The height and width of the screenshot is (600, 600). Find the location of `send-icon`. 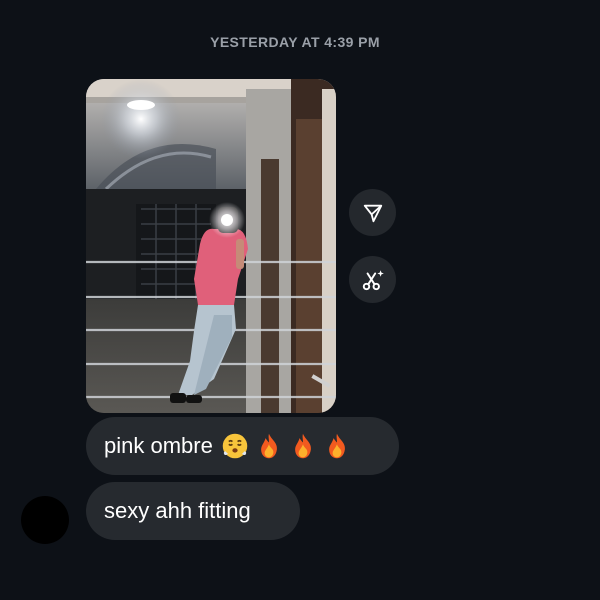

send-icon is located at coordinates (372, 213).